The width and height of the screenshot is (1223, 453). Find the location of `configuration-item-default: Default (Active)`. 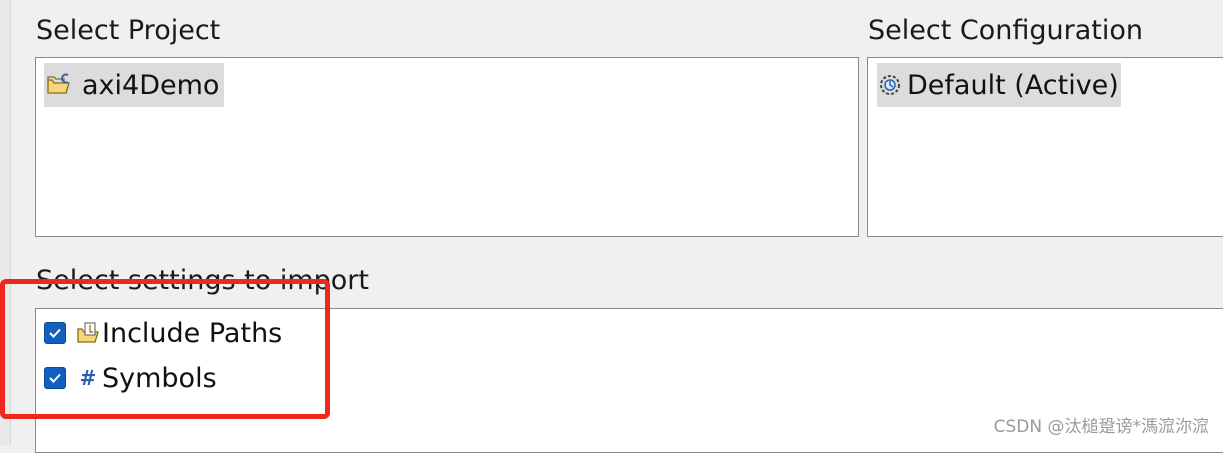

configuration-item-default: Default (Active) is located at coordinates (999, 85).